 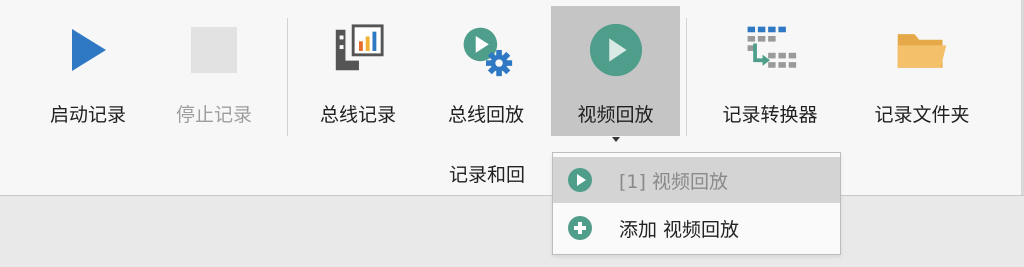 I want to click on bus-logging-button: 总线记录, so click(x=358, y=71).